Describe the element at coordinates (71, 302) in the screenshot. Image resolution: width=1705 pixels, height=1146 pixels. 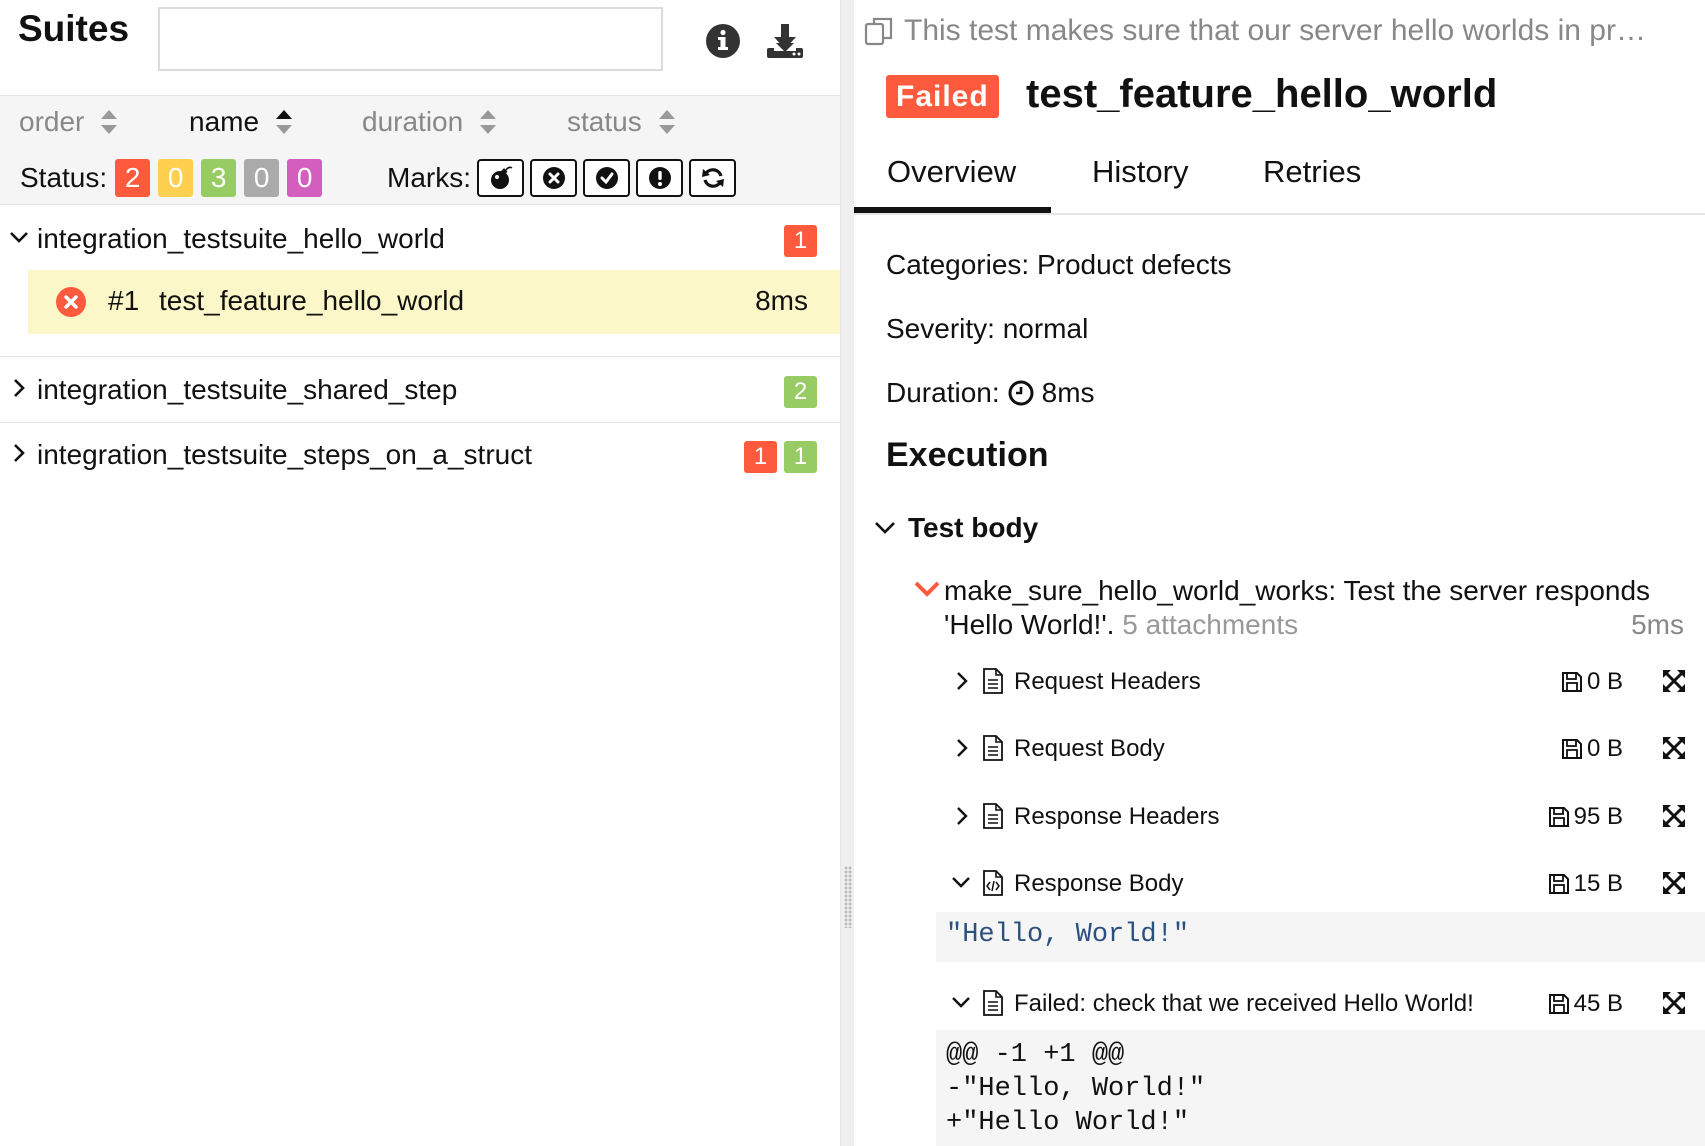
I see `failed-status-icon` at that location.